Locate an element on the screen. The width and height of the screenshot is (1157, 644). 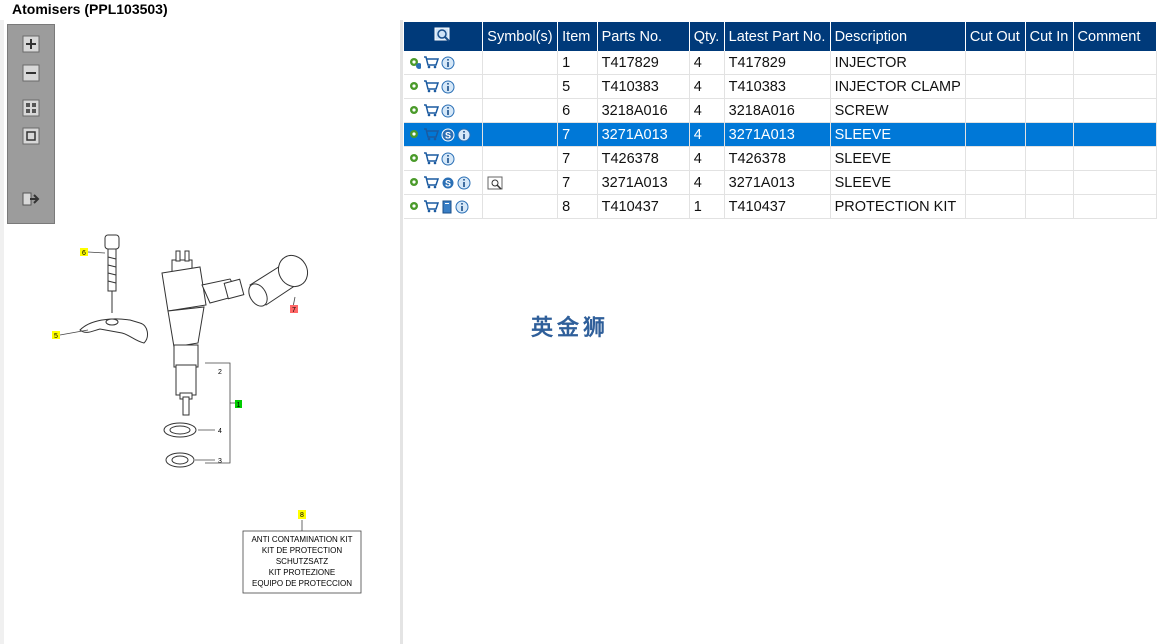
fit-window-icon is located at coordinates (31, 136).